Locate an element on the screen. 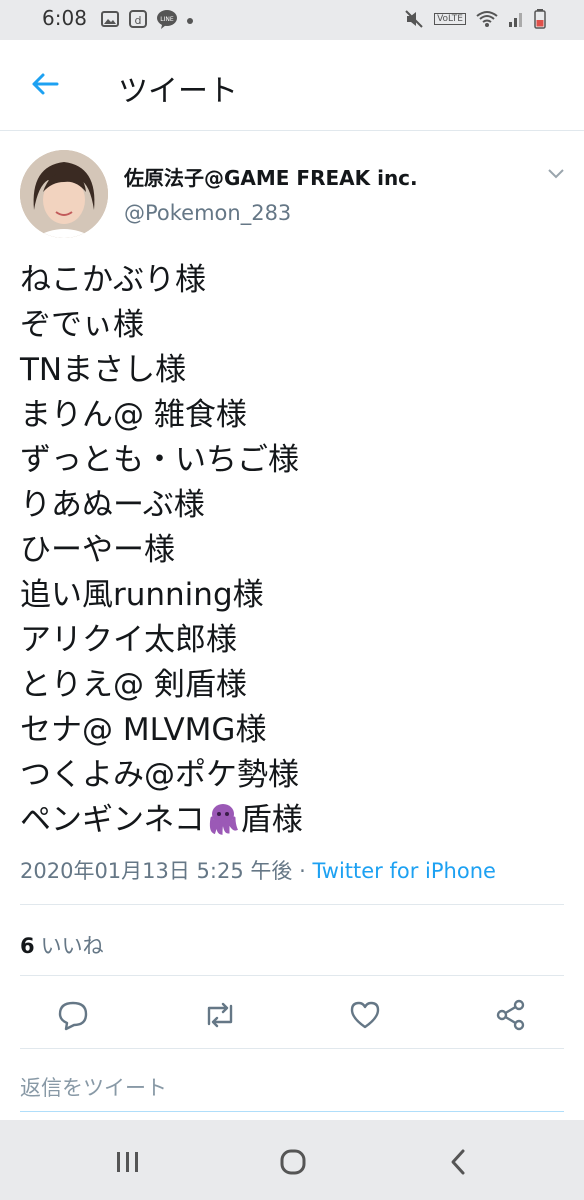  status-time: 6:08 is located at coordinates (64, 18).